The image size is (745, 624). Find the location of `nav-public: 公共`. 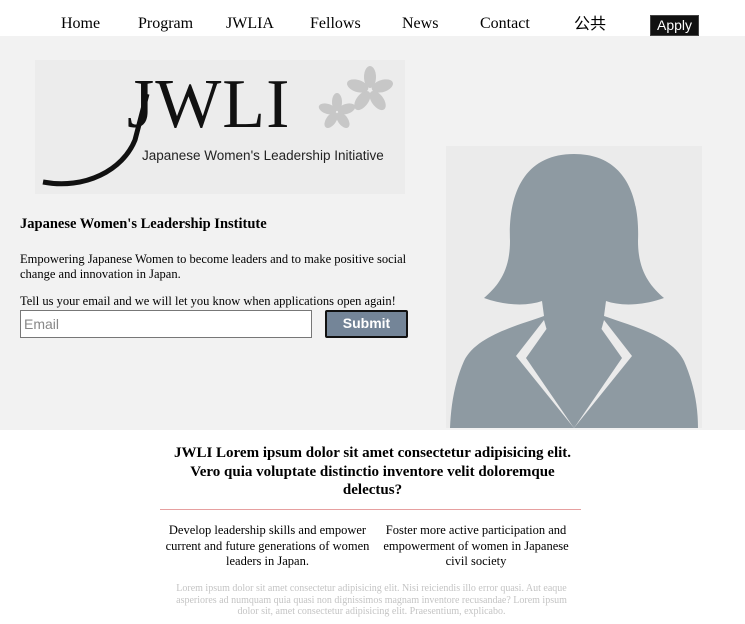

nav-public: 公共 is located at coordinates (590, 25).